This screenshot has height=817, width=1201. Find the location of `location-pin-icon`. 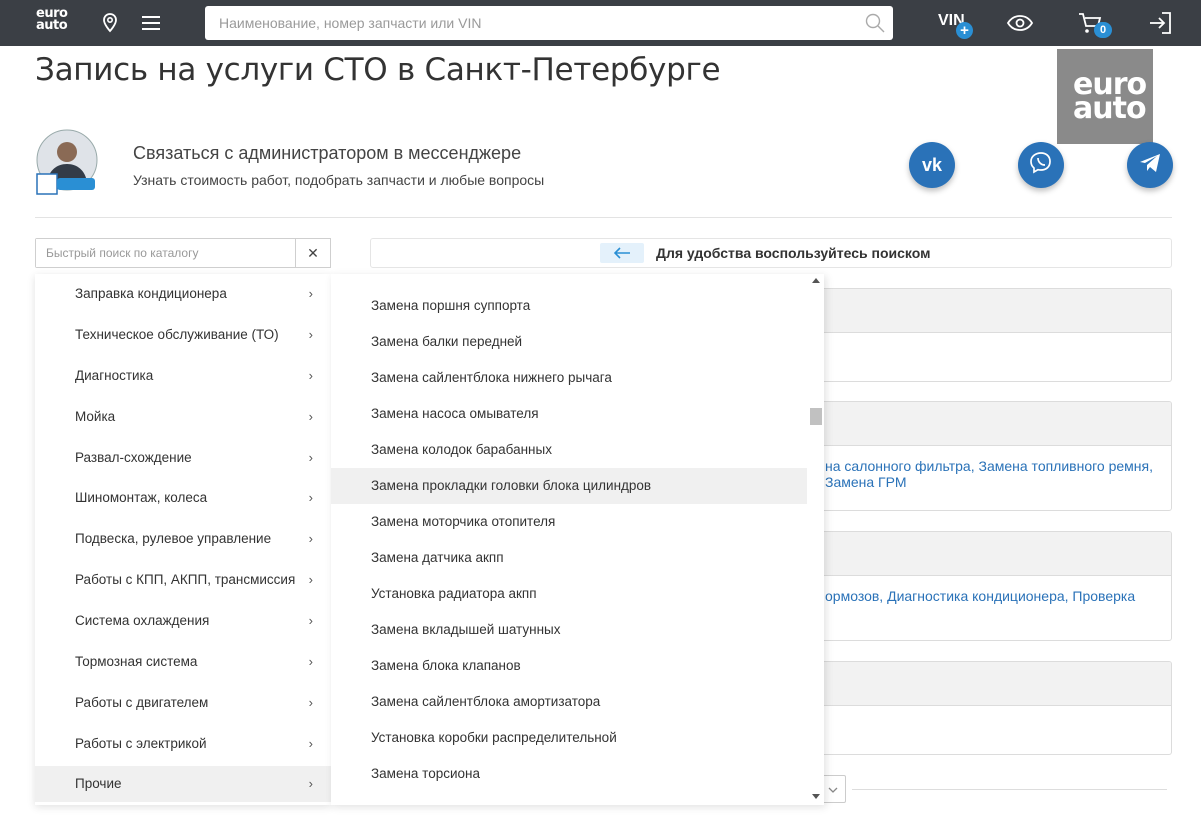

location-pin-icon is located at coordinates (110, 23).